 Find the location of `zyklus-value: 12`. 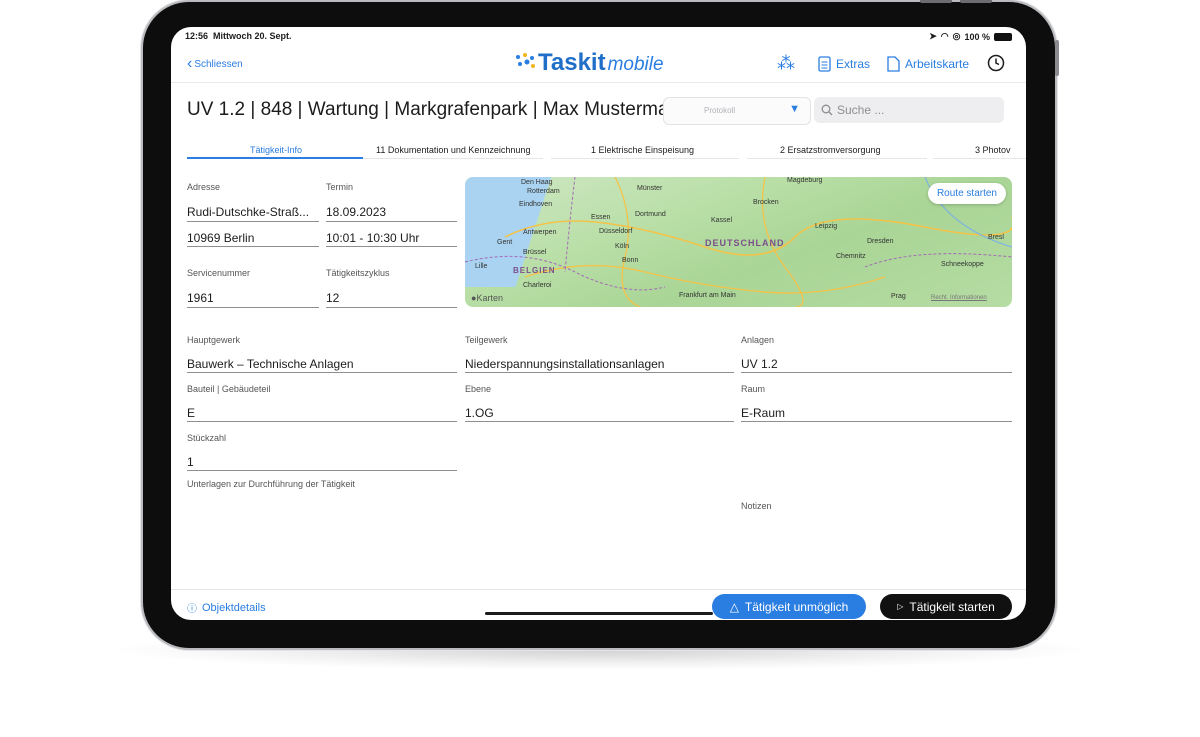

zyklus-value: 12 is located at coordinates (333, 298).